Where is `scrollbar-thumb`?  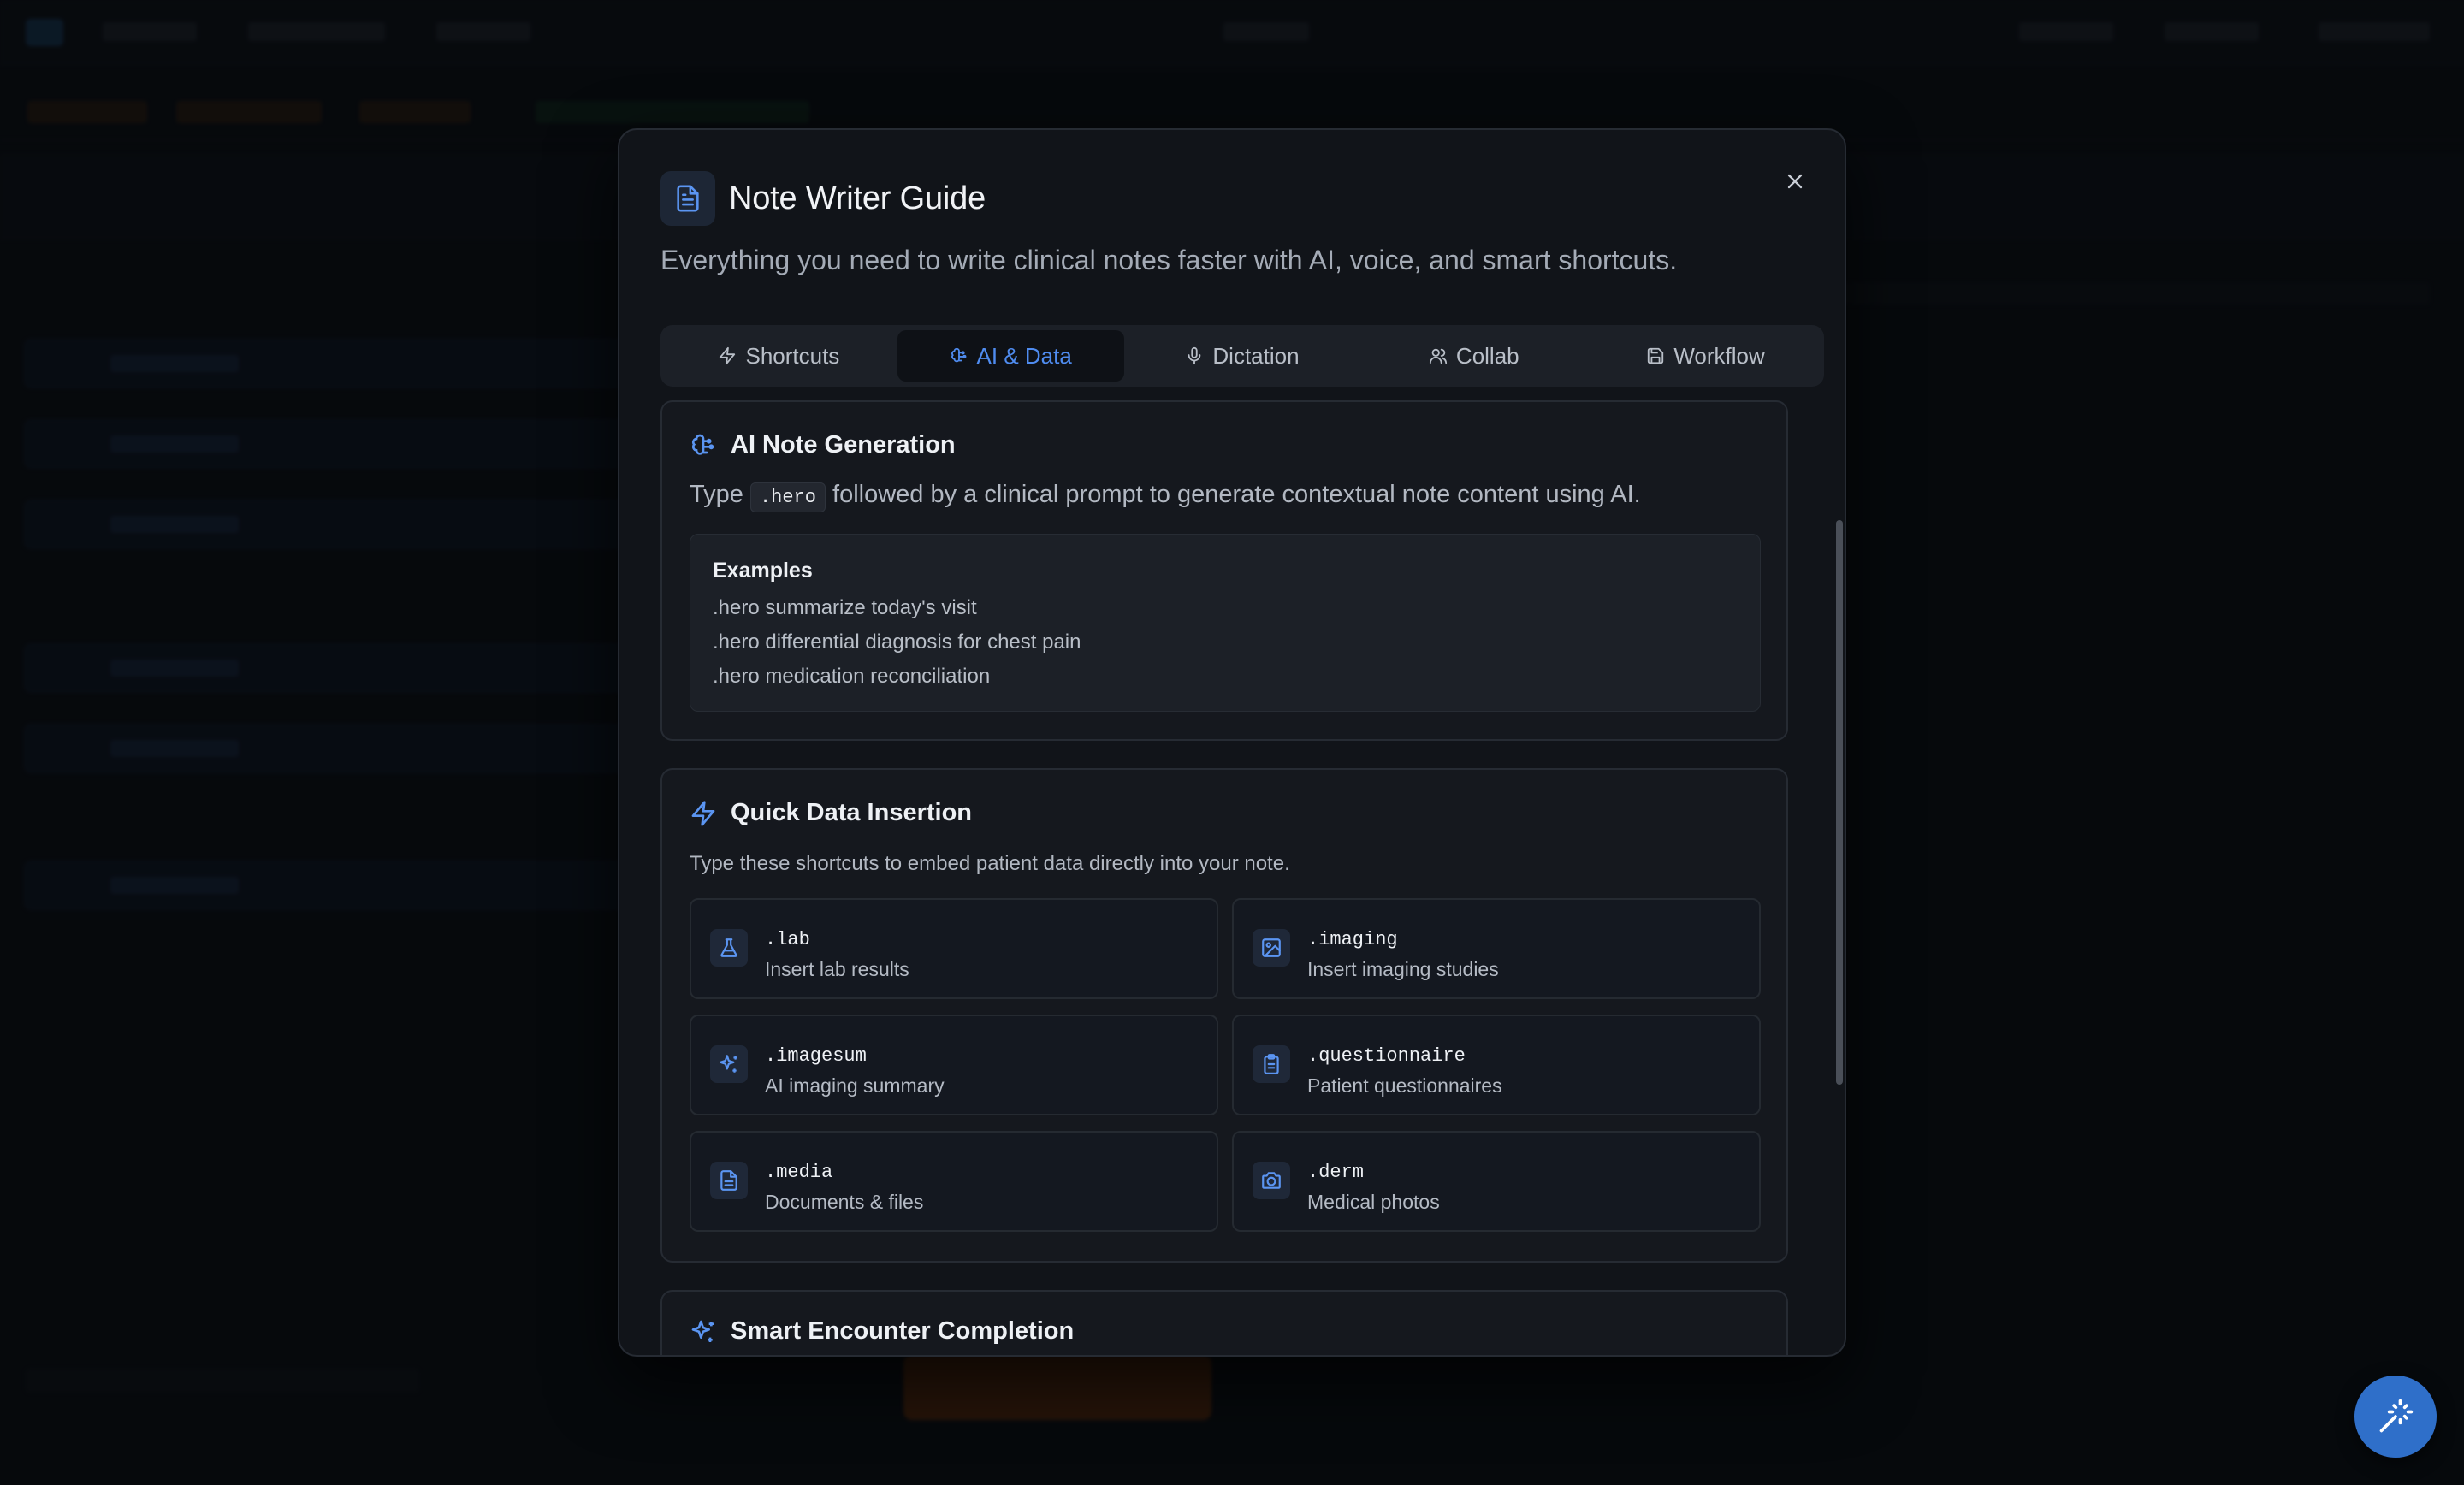
scrollbar-thumb is located at coordinates (1839, 802).